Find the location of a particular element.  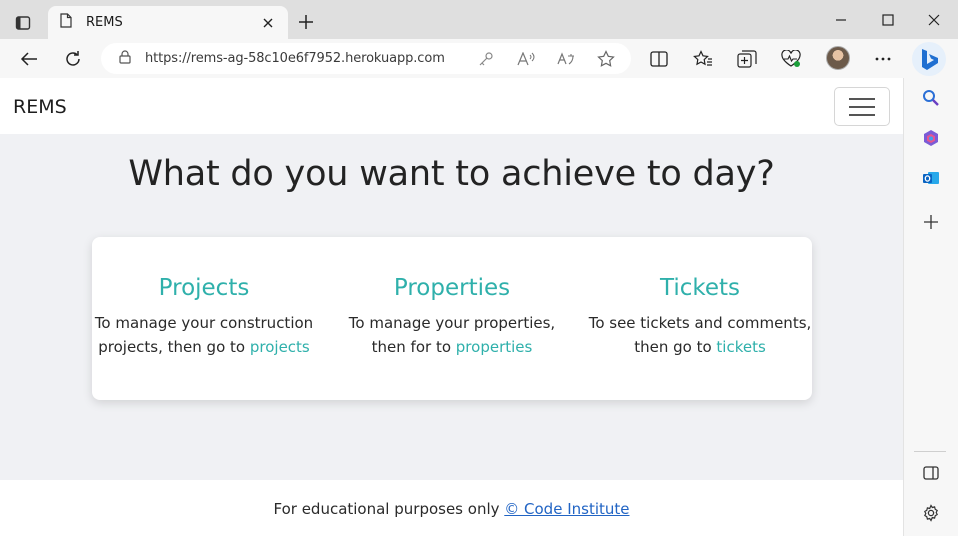

projects-link: projects is located at coordinates (280, 347).